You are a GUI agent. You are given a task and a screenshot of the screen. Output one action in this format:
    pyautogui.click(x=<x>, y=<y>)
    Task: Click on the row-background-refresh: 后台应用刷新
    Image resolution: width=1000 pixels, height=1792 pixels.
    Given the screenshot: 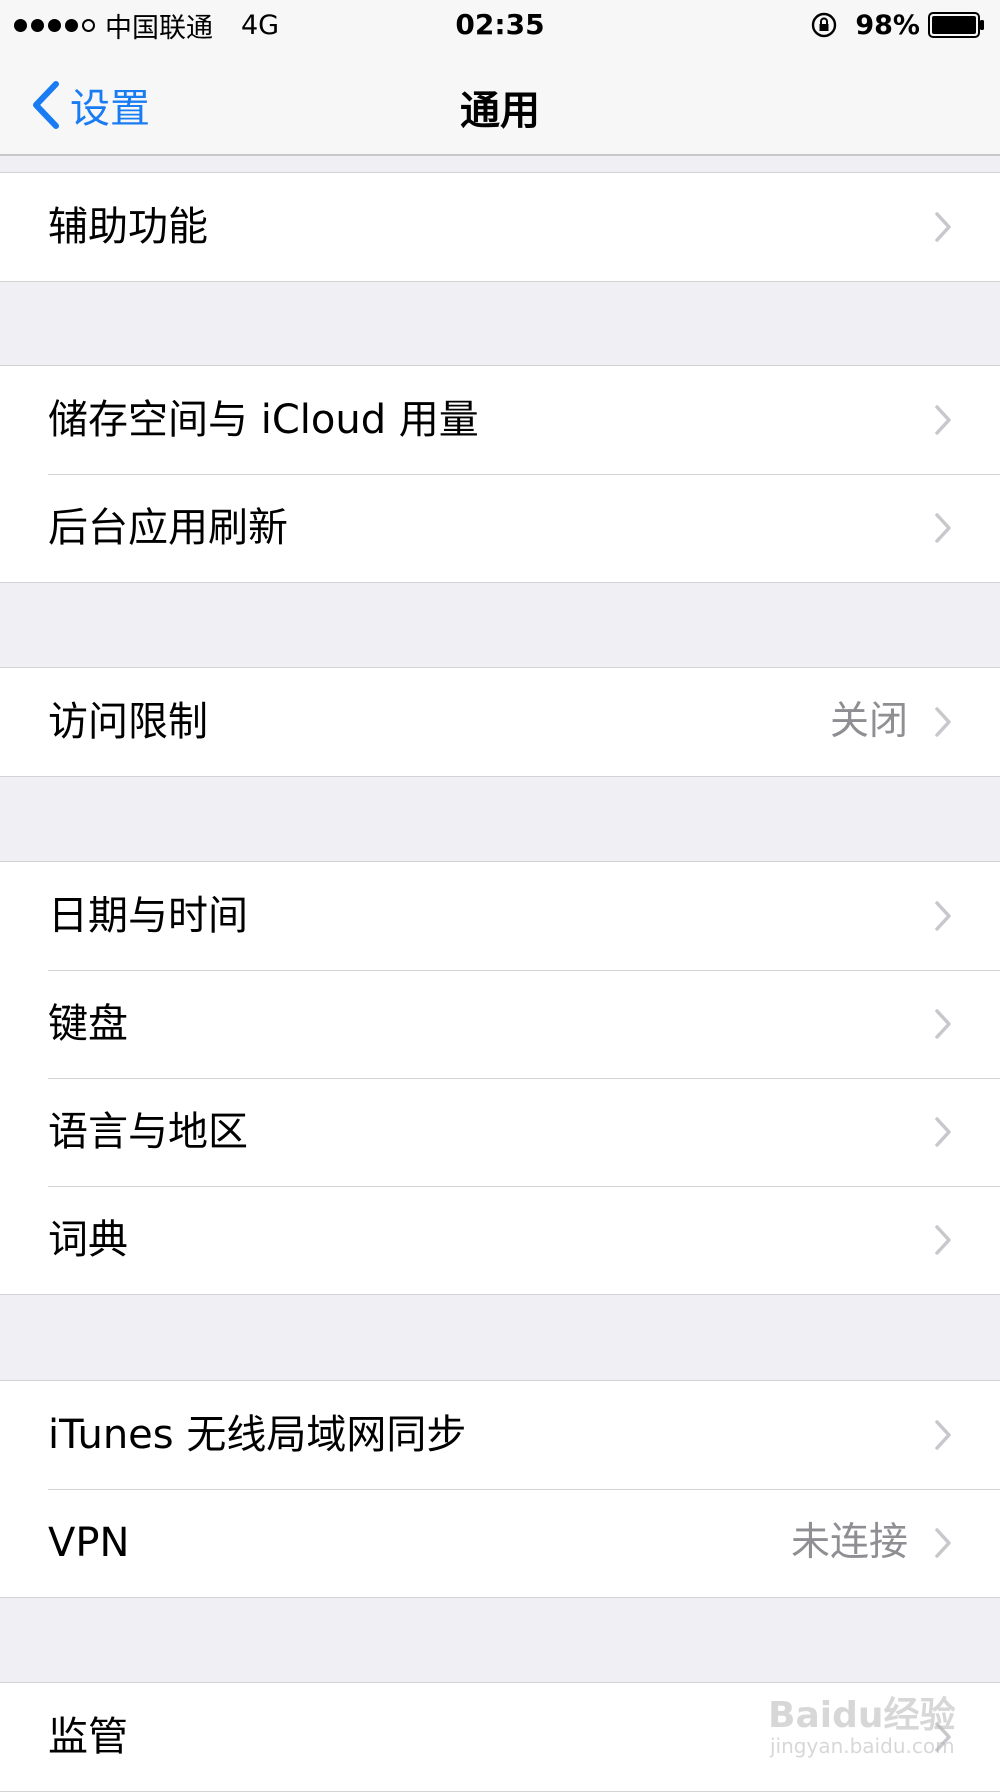 What is the action you would take?
    pyautogui.click(x=500, y=528)
    